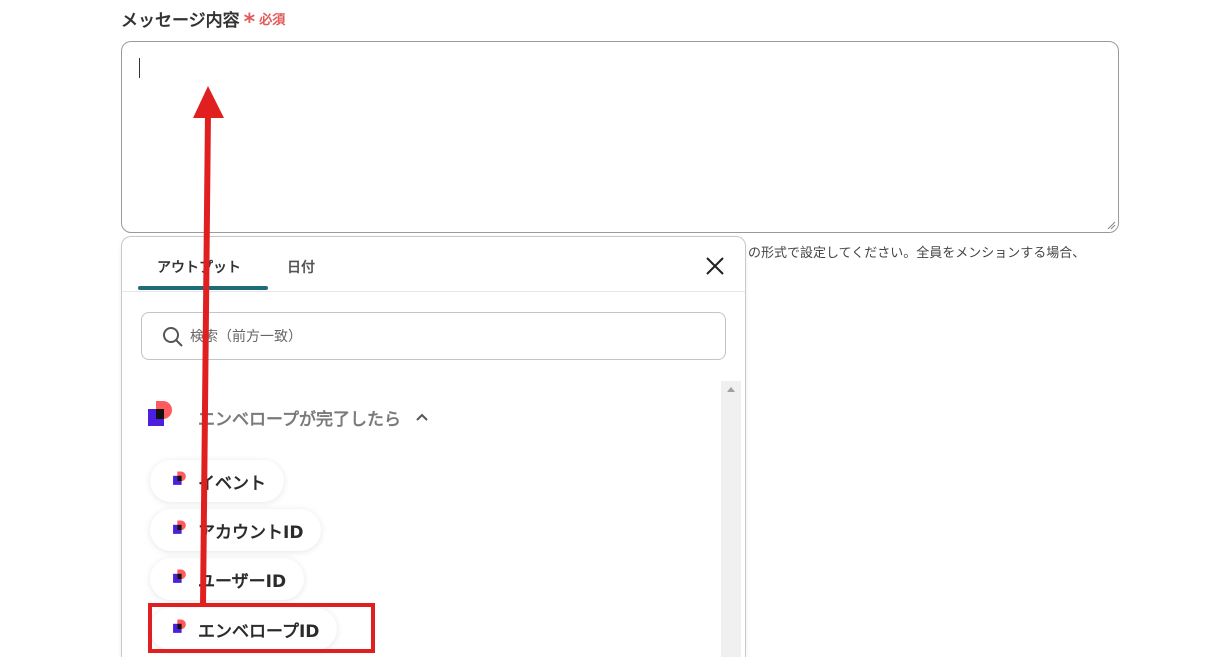  What do you see at coordinates (1111, 225) in the screenshot?
I see `resize-grip-icon` at bounding box center [1111, 225].